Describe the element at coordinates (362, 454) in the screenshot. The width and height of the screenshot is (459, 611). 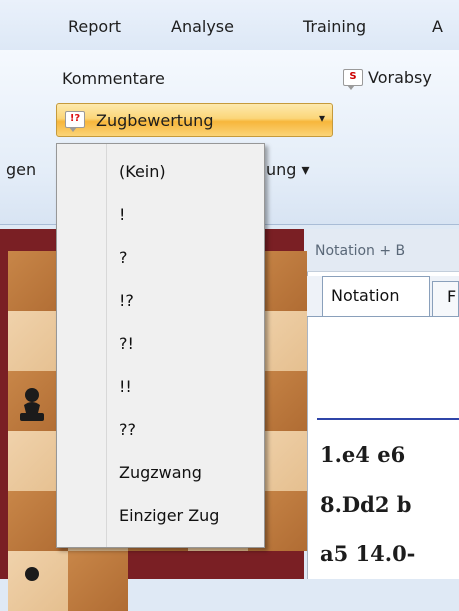
I see `notation-line: 1.e4 e6` at that location.